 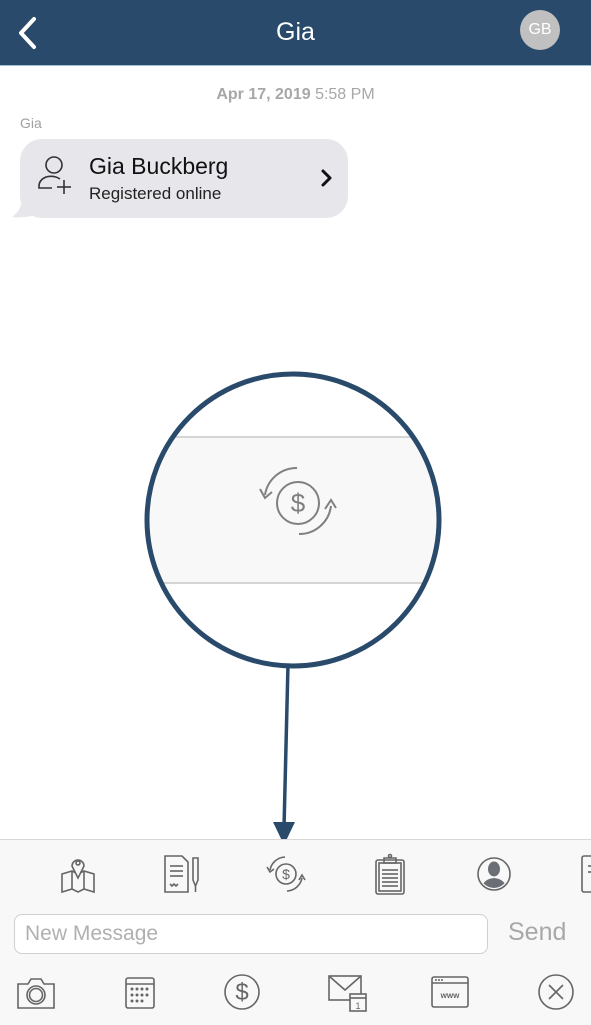 I want to click on web-browser-icon: www, so click(x=450, y=992).